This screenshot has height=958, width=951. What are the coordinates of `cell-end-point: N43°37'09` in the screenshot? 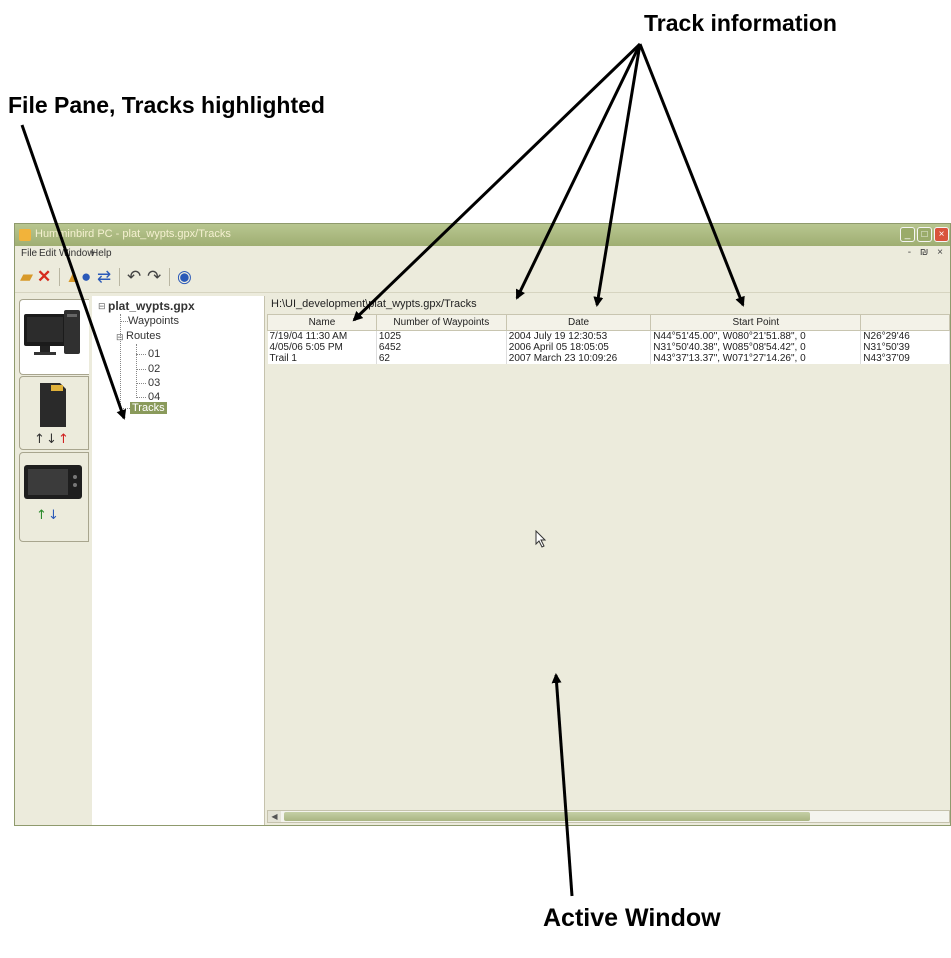 It's located at (905, 358).